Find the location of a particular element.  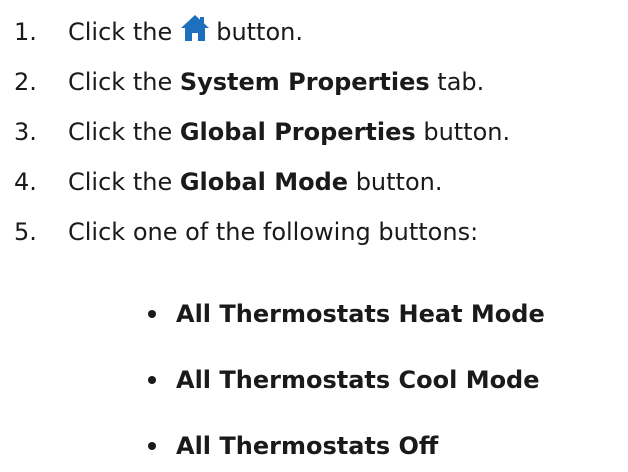

step-5: 5. Click one of the following buttons: is located at coordinates (246, 232).